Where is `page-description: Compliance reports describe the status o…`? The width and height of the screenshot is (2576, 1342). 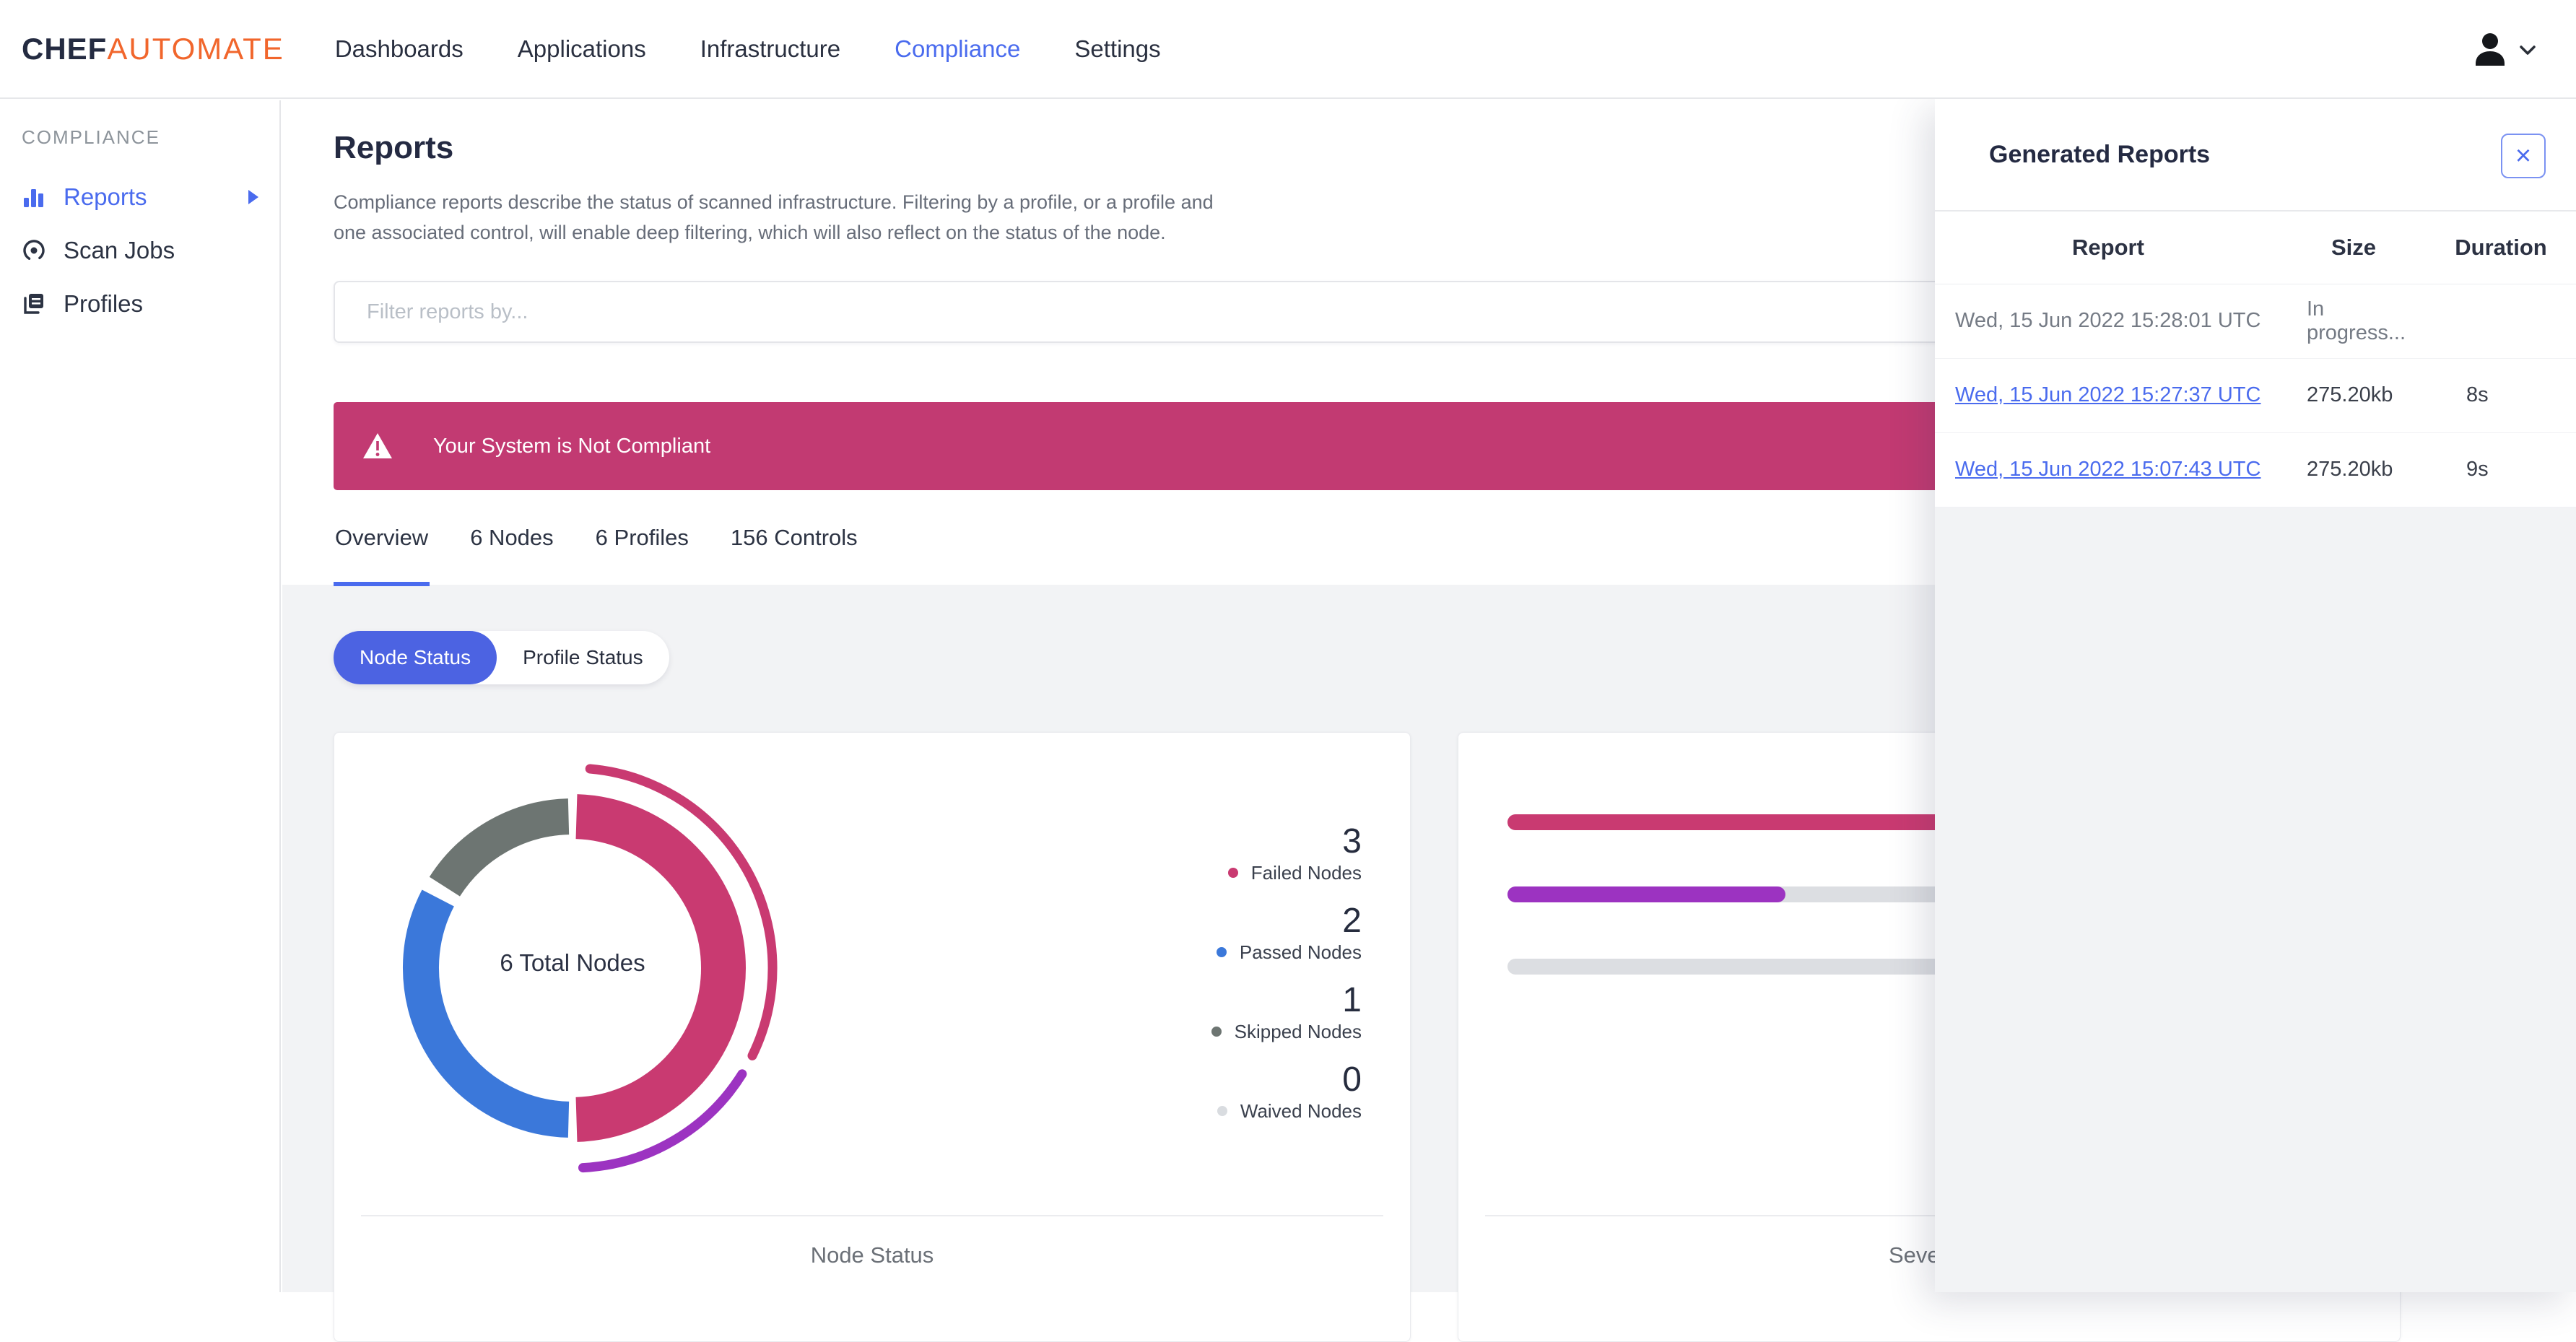
page-description: Compliance reports describe the status o… is located at coordinates (781, 218).